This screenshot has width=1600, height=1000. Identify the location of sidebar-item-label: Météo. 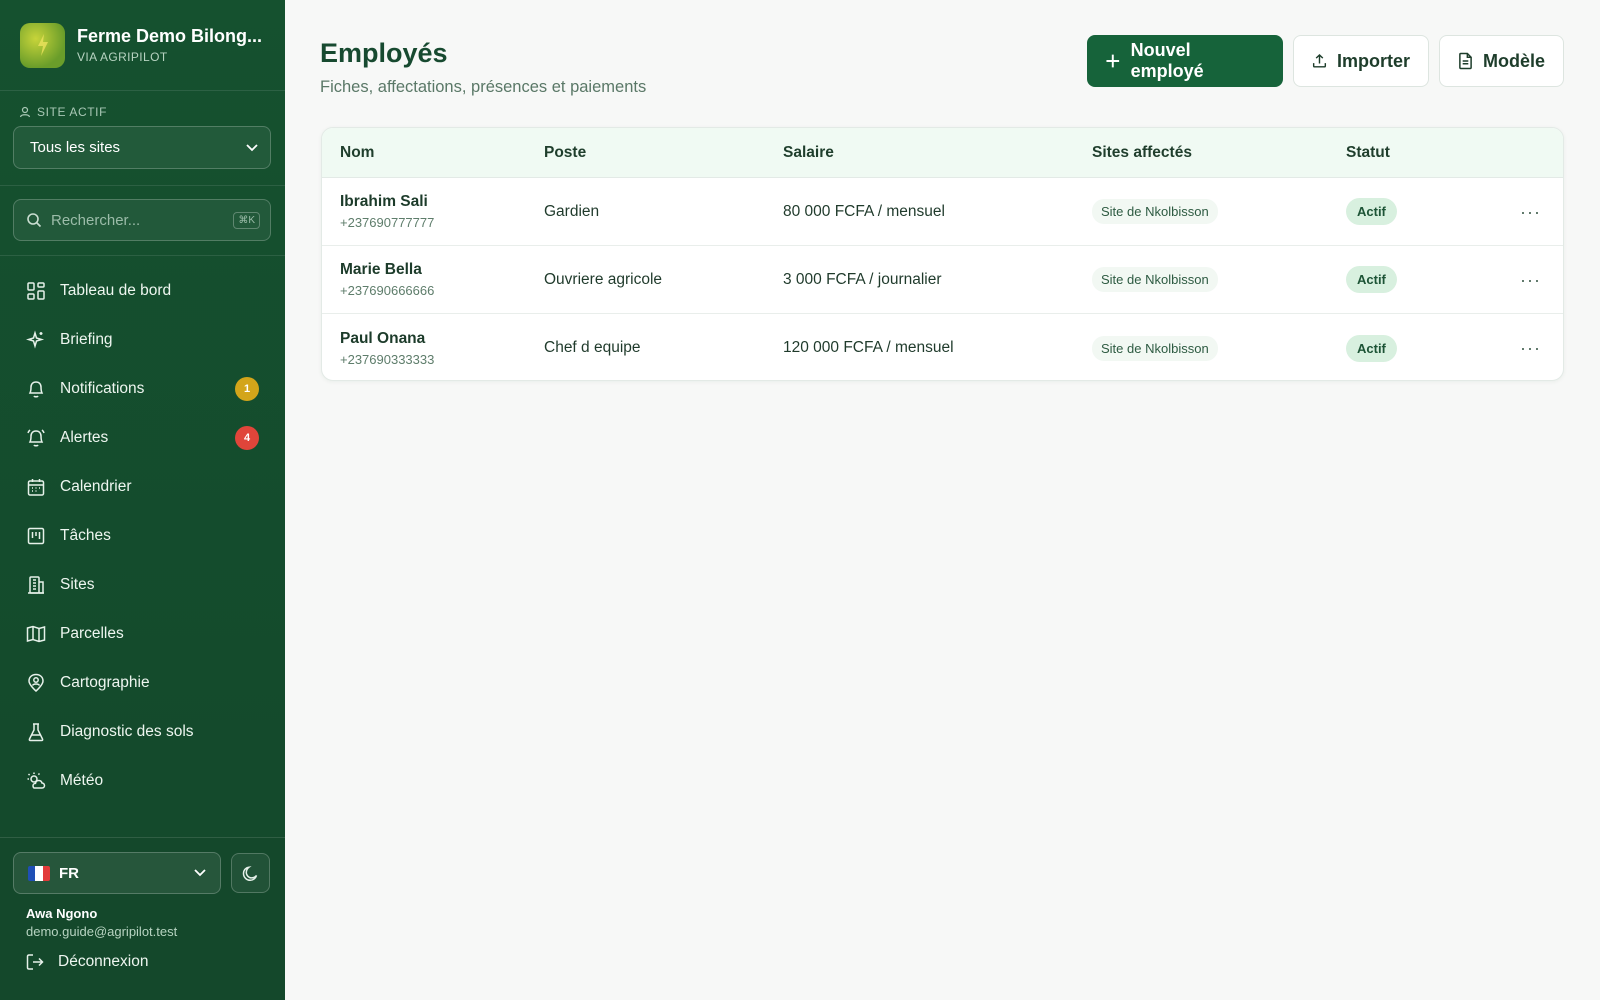
(82, 780).